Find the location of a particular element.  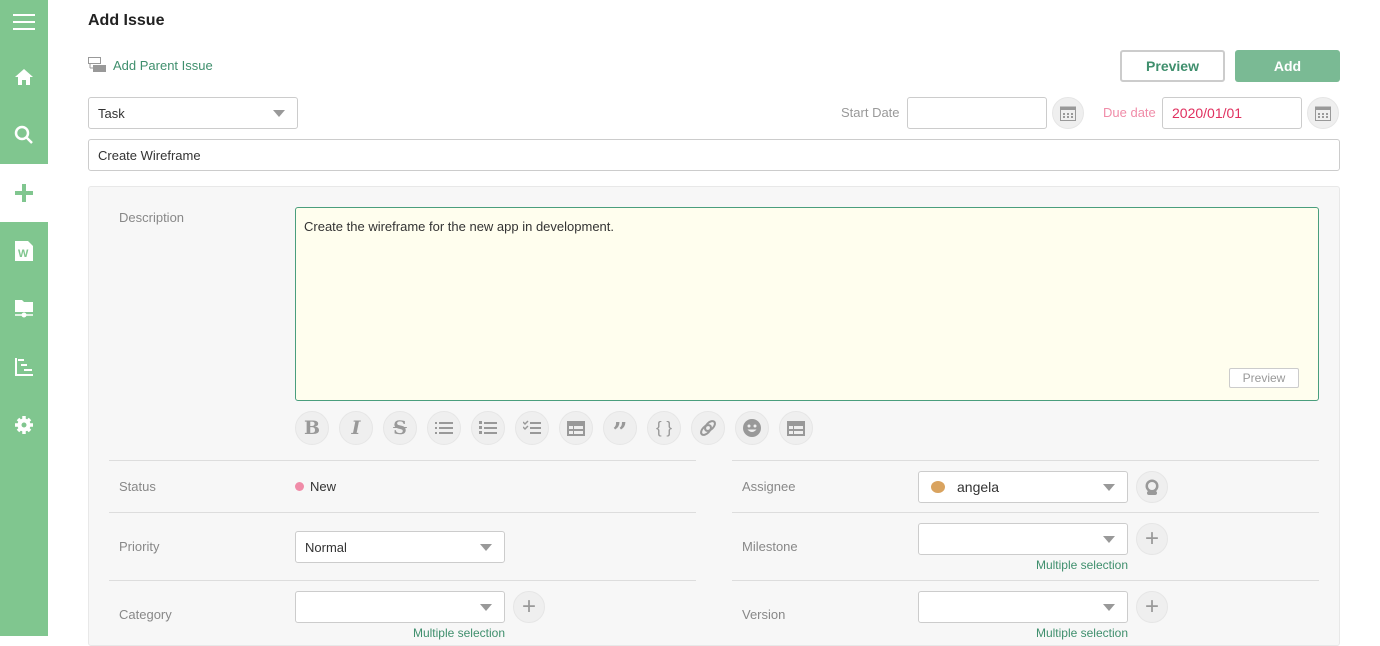

priority-value: Normal is located at coordinates (326, 547).